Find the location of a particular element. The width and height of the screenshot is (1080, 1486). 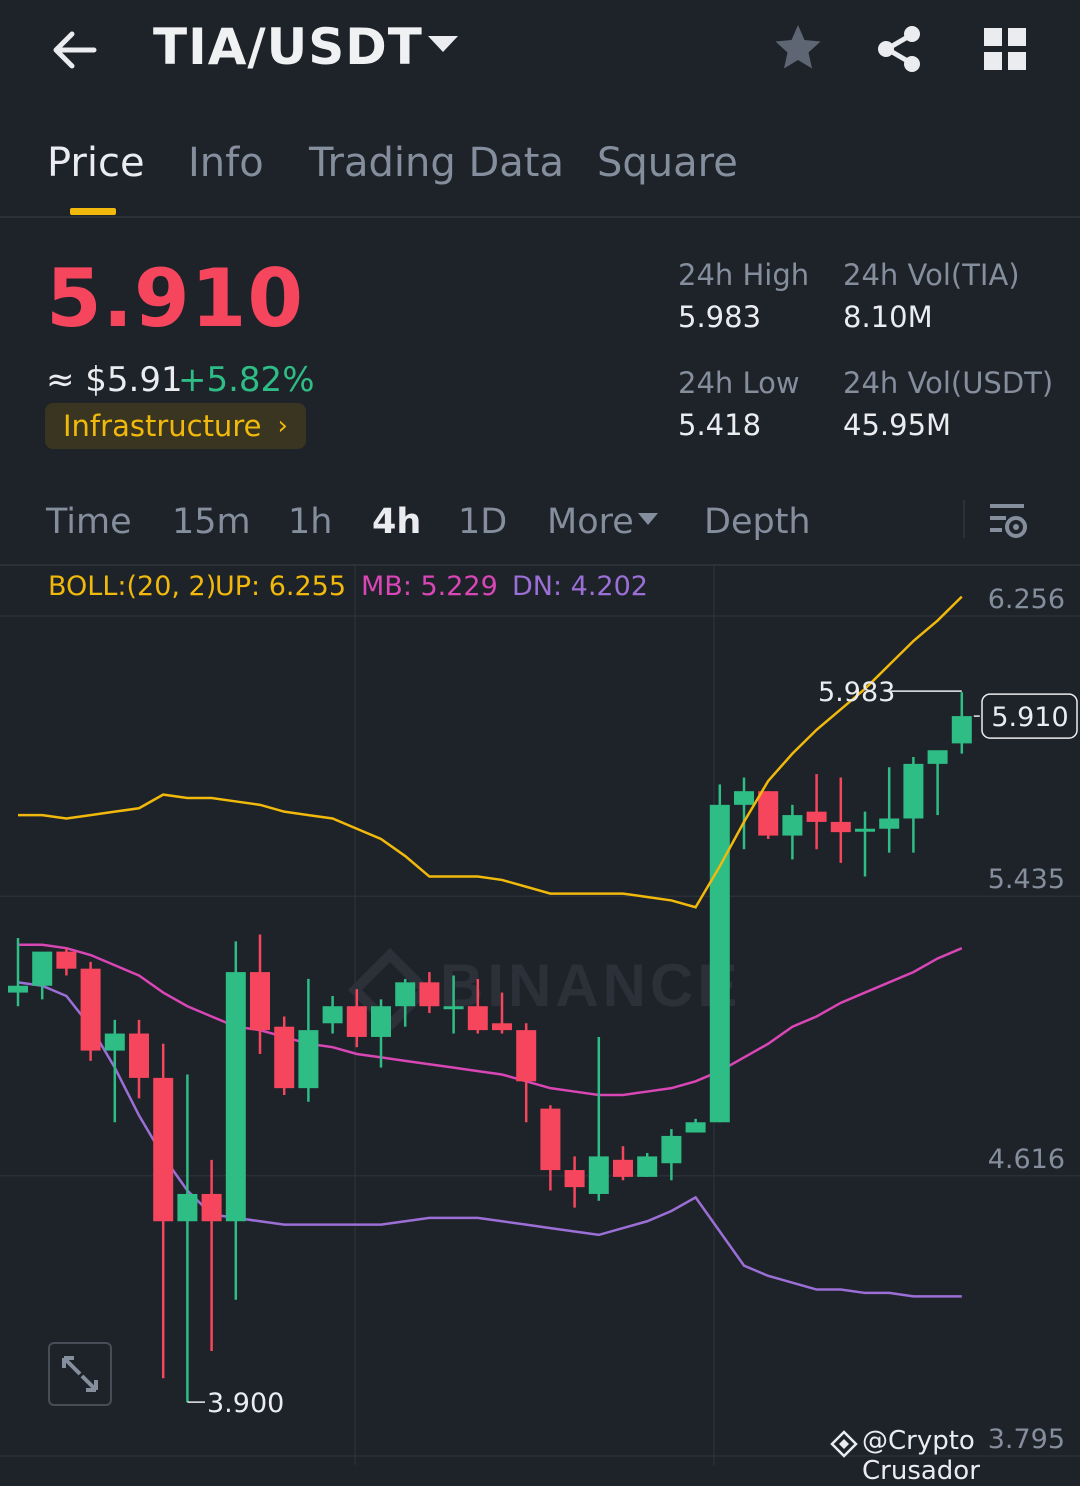

arrow-left-icon is located at coordinates (76, 50).